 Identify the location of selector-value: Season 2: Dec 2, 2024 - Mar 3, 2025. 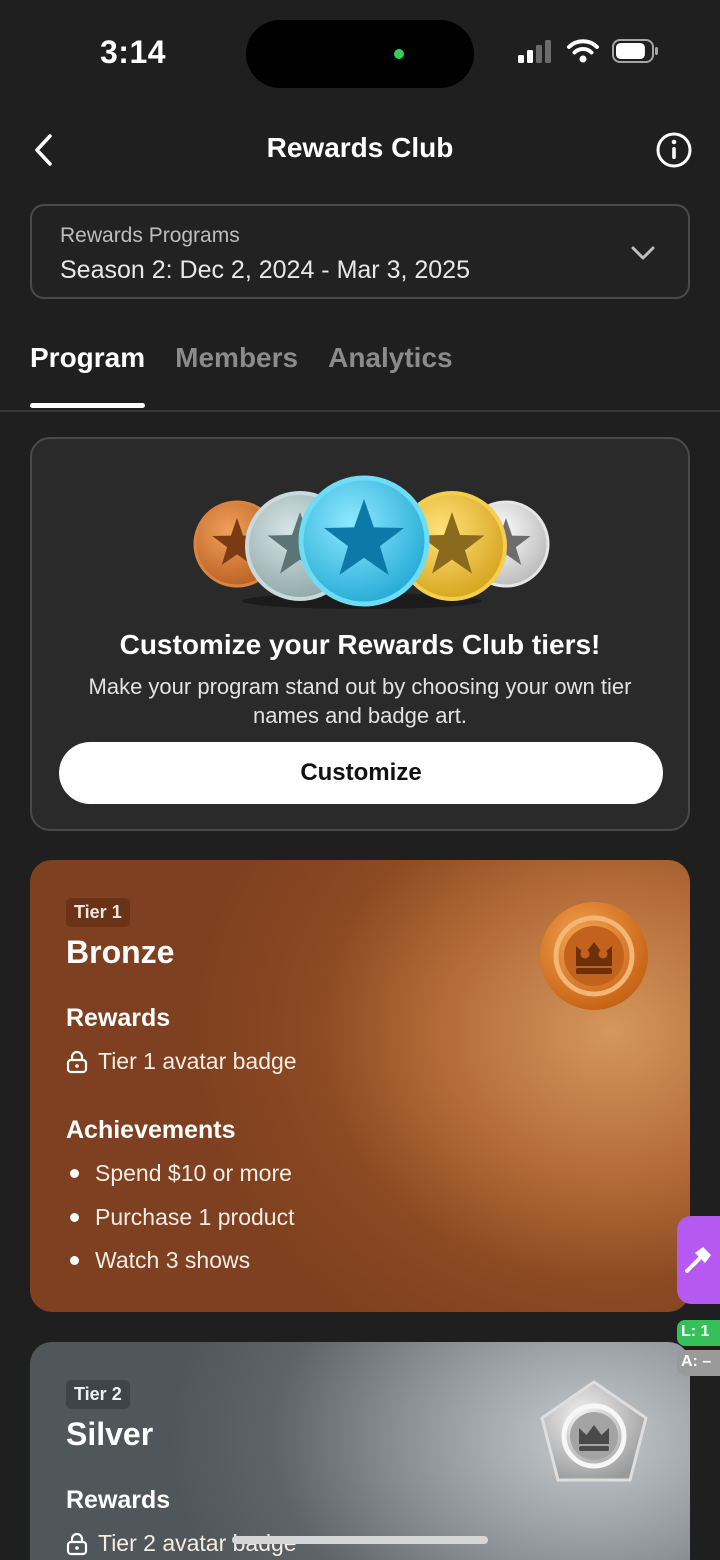
(265, 270).